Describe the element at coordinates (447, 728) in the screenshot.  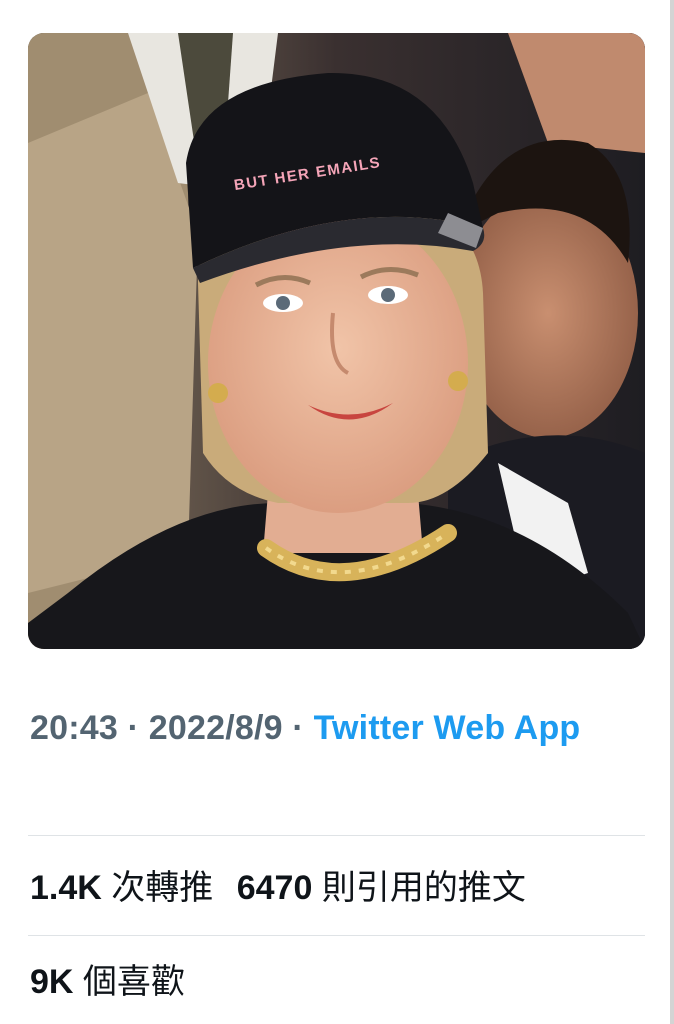
I see `tweet-source-link: Twitter Web App` at that location.